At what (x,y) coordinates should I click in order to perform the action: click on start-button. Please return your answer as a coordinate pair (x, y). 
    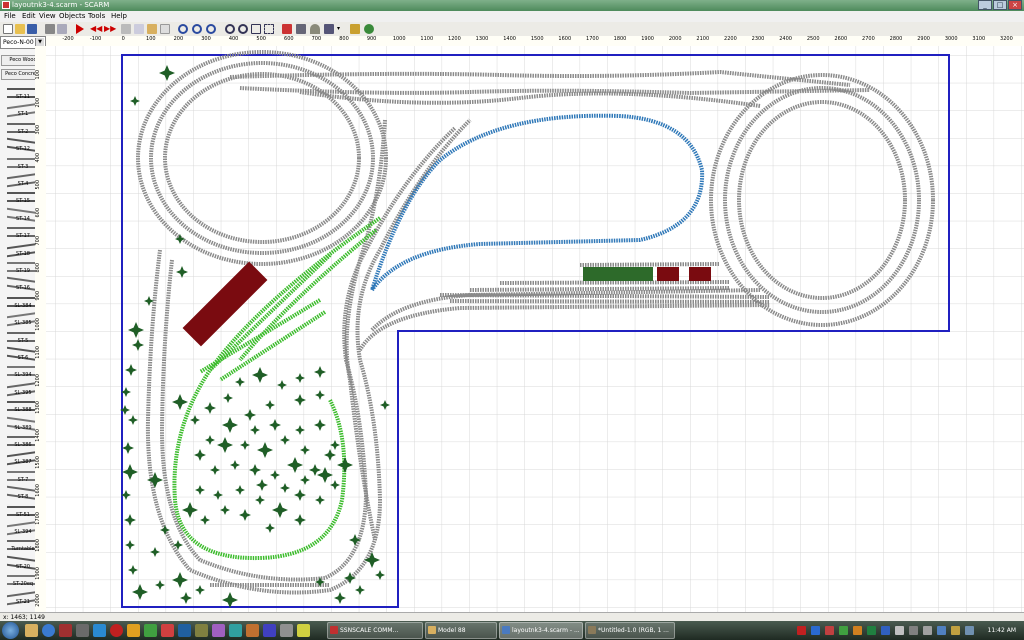
    Looking at the image, I should click on (10, 630).